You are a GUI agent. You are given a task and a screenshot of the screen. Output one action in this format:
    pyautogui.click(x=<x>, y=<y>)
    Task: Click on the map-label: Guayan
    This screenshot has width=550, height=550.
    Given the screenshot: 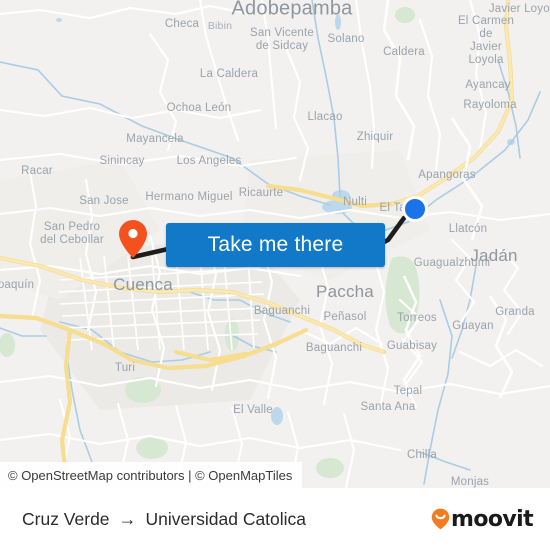 What is the action you would take?
    pyautogui.click(x=473, y=326)
    